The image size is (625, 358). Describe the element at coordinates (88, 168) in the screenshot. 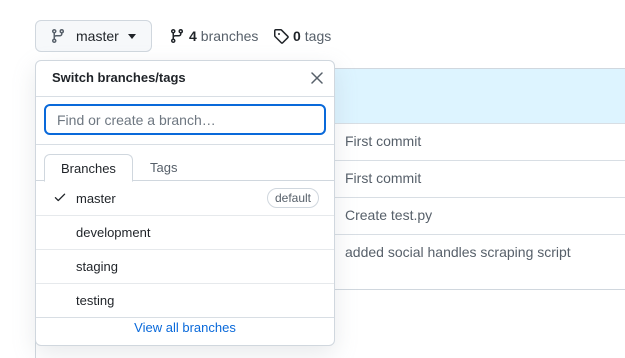

I see `tab-branches: Branches` at that location.